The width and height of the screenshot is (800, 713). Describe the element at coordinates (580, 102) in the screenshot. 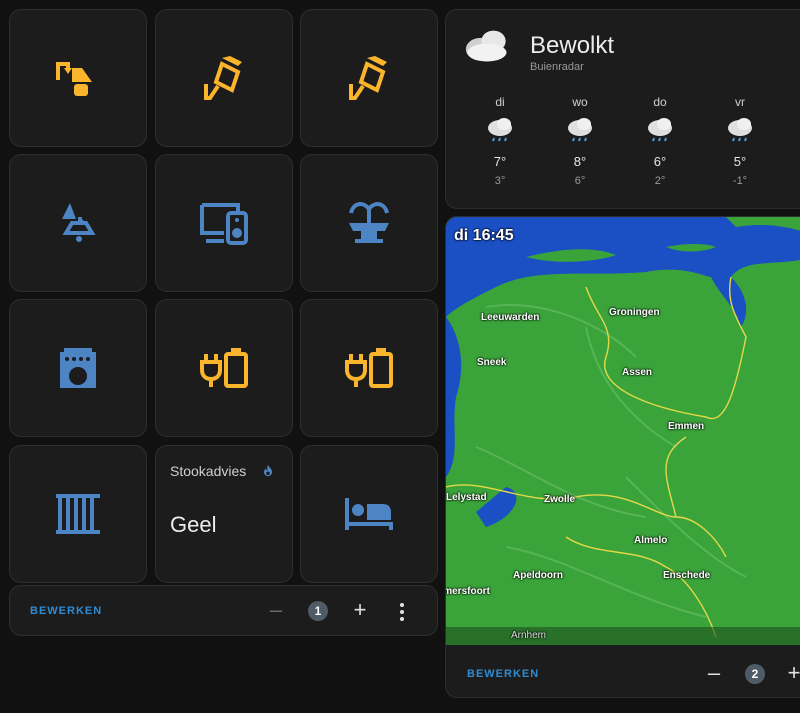

I see `forecast-day-label: wo` at that location.